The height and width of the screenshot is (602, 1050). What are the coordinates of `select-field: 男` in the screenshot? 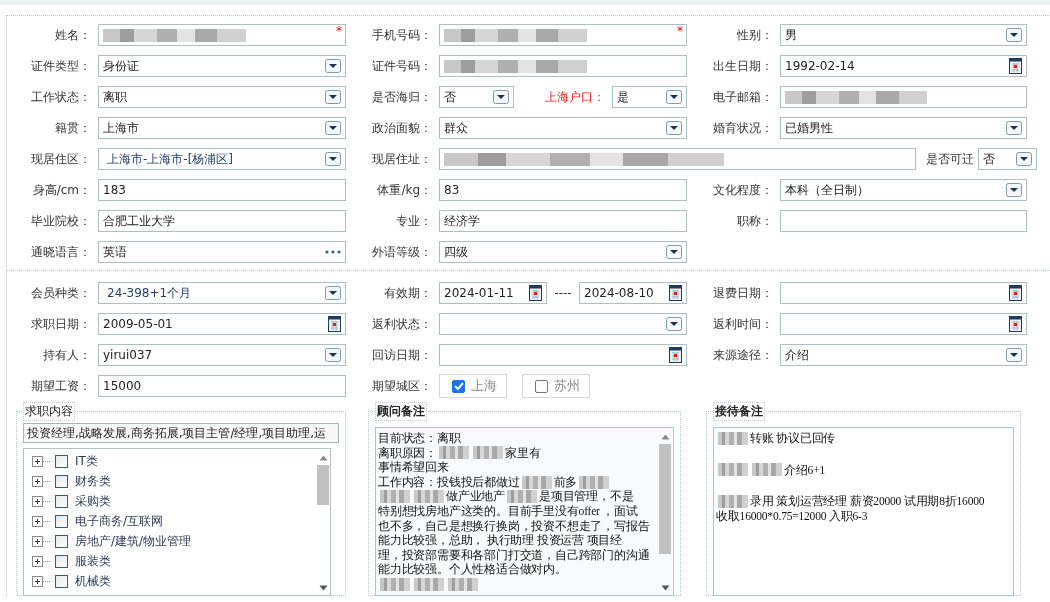 It's located at (903, 35).